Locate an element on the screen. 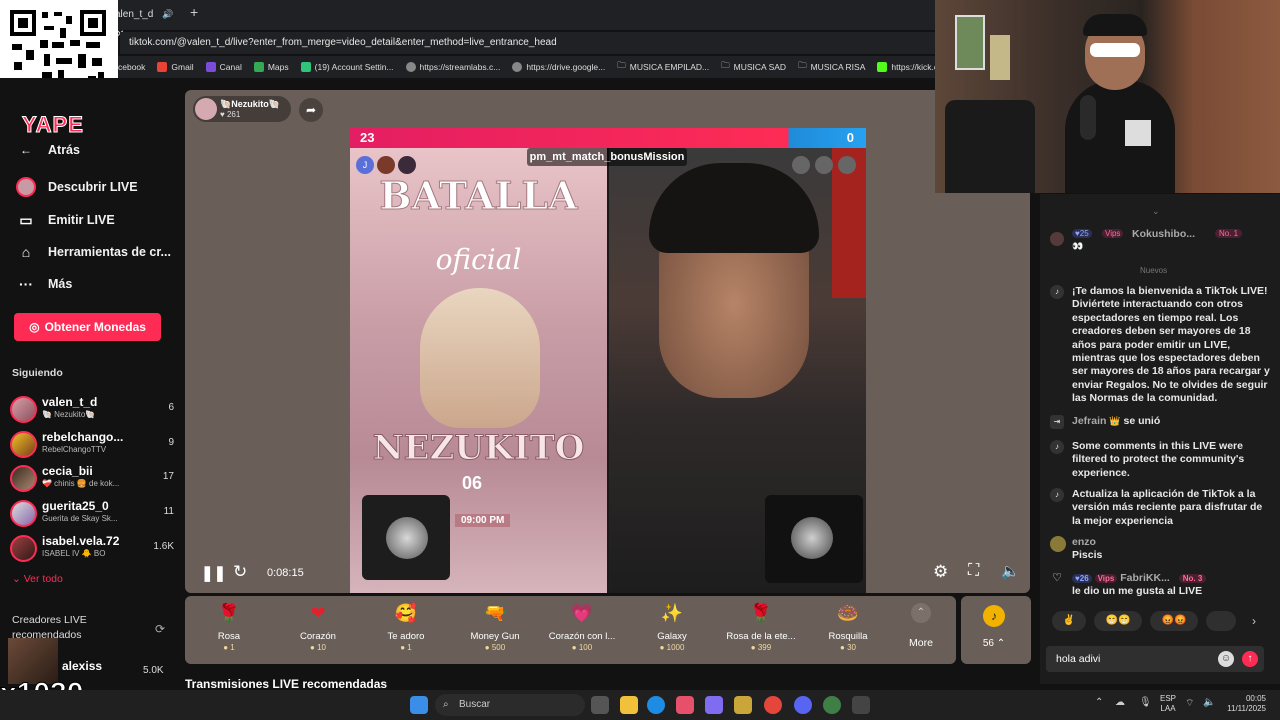 The image size is (1280, 720). host-info: 🐚Nezukito🐚 ♥ 261 is located at coordinates (242, 109).